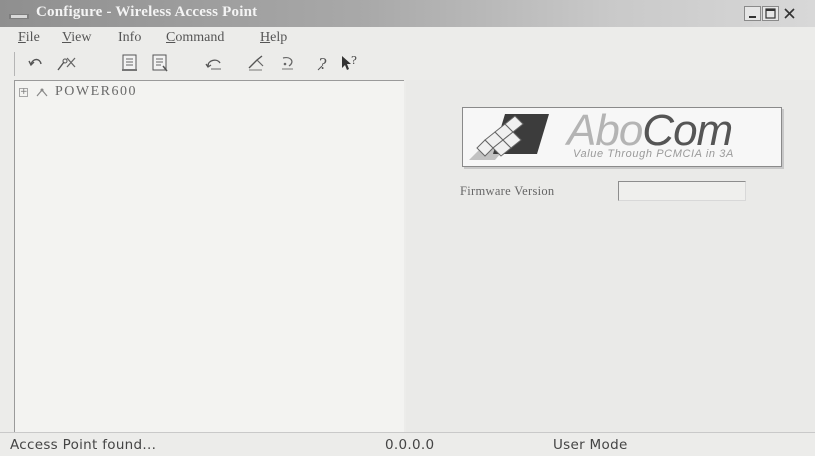 This screenshot has width=815, height=456. I want to click on window-title: Configure - Wireless Access Point, so click(147, 12).